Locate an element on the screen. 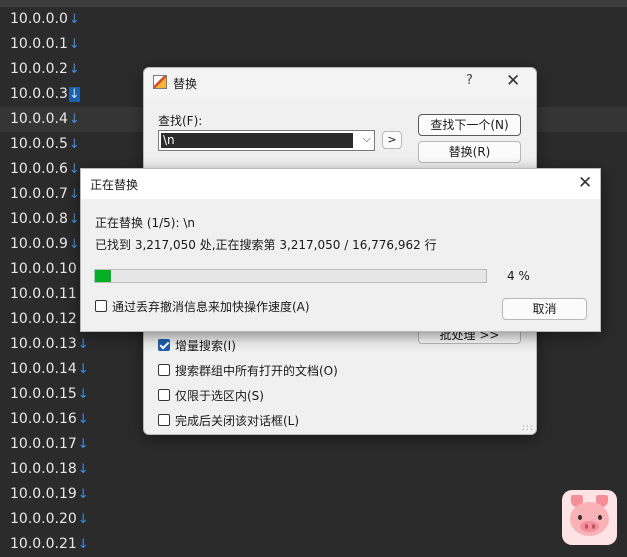 This screenshot has height=557, width=627. editor-line: 10.0.0.18↓ is located at coordinates (313, 469).